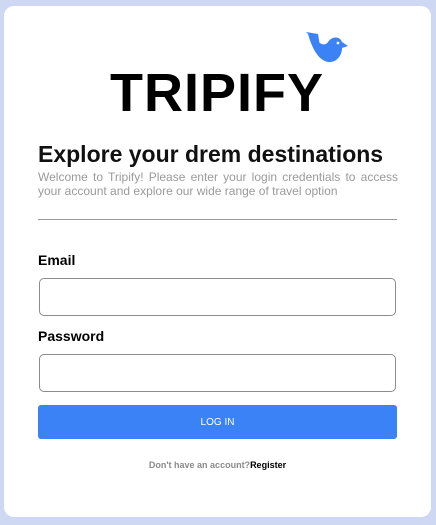  I want to click on email-field, so click(217, 297).